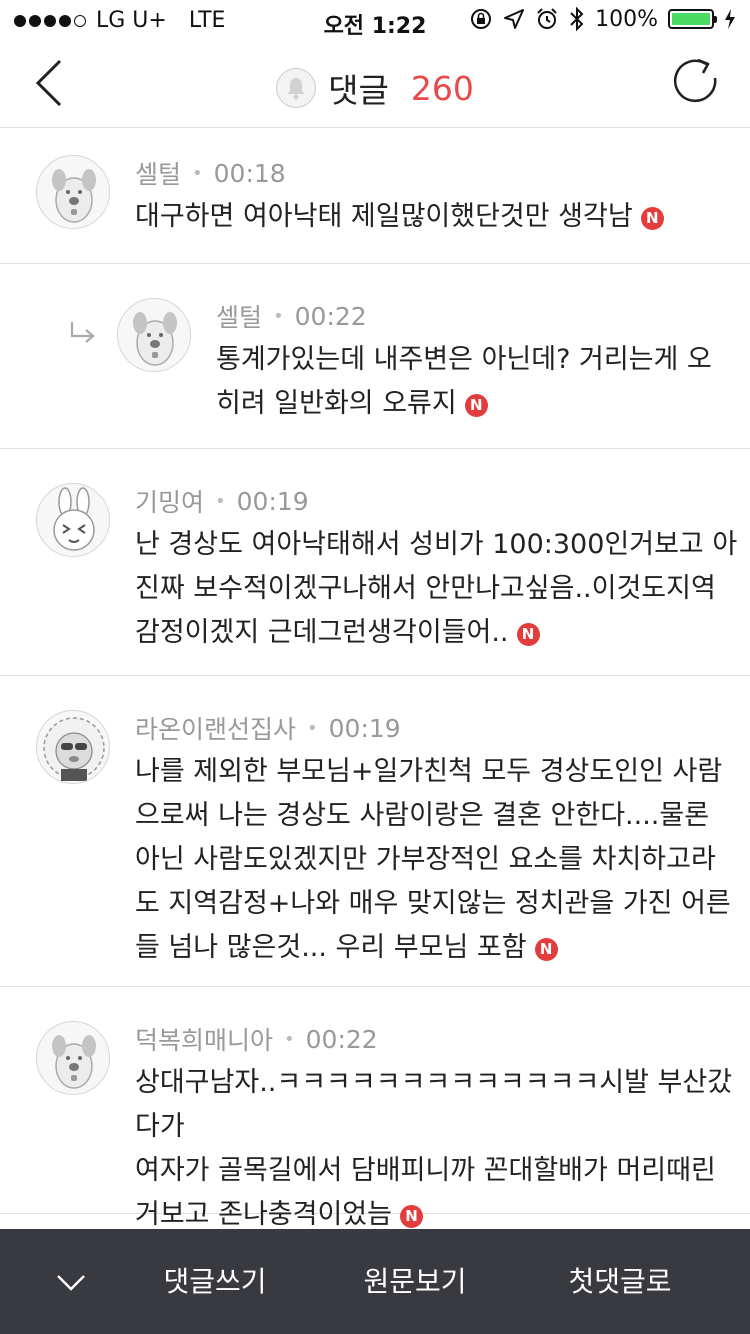  I want to click on comment-author: 덕복희매니아, so click(204, 1039).